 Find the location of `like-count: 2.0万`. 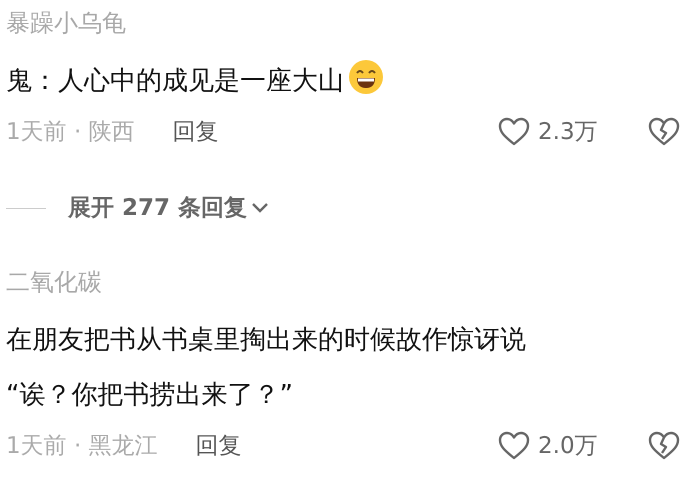

like-count: 2.0万 is located at coordinates (568, 446).